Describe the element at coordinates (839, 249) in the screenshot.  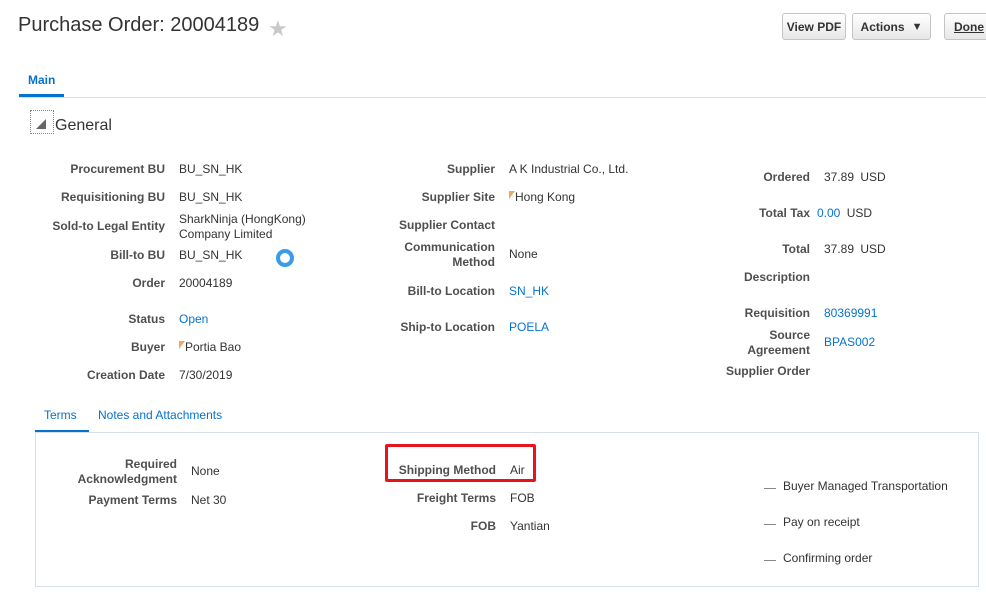
I see `total-amount: 37.89` at that location.